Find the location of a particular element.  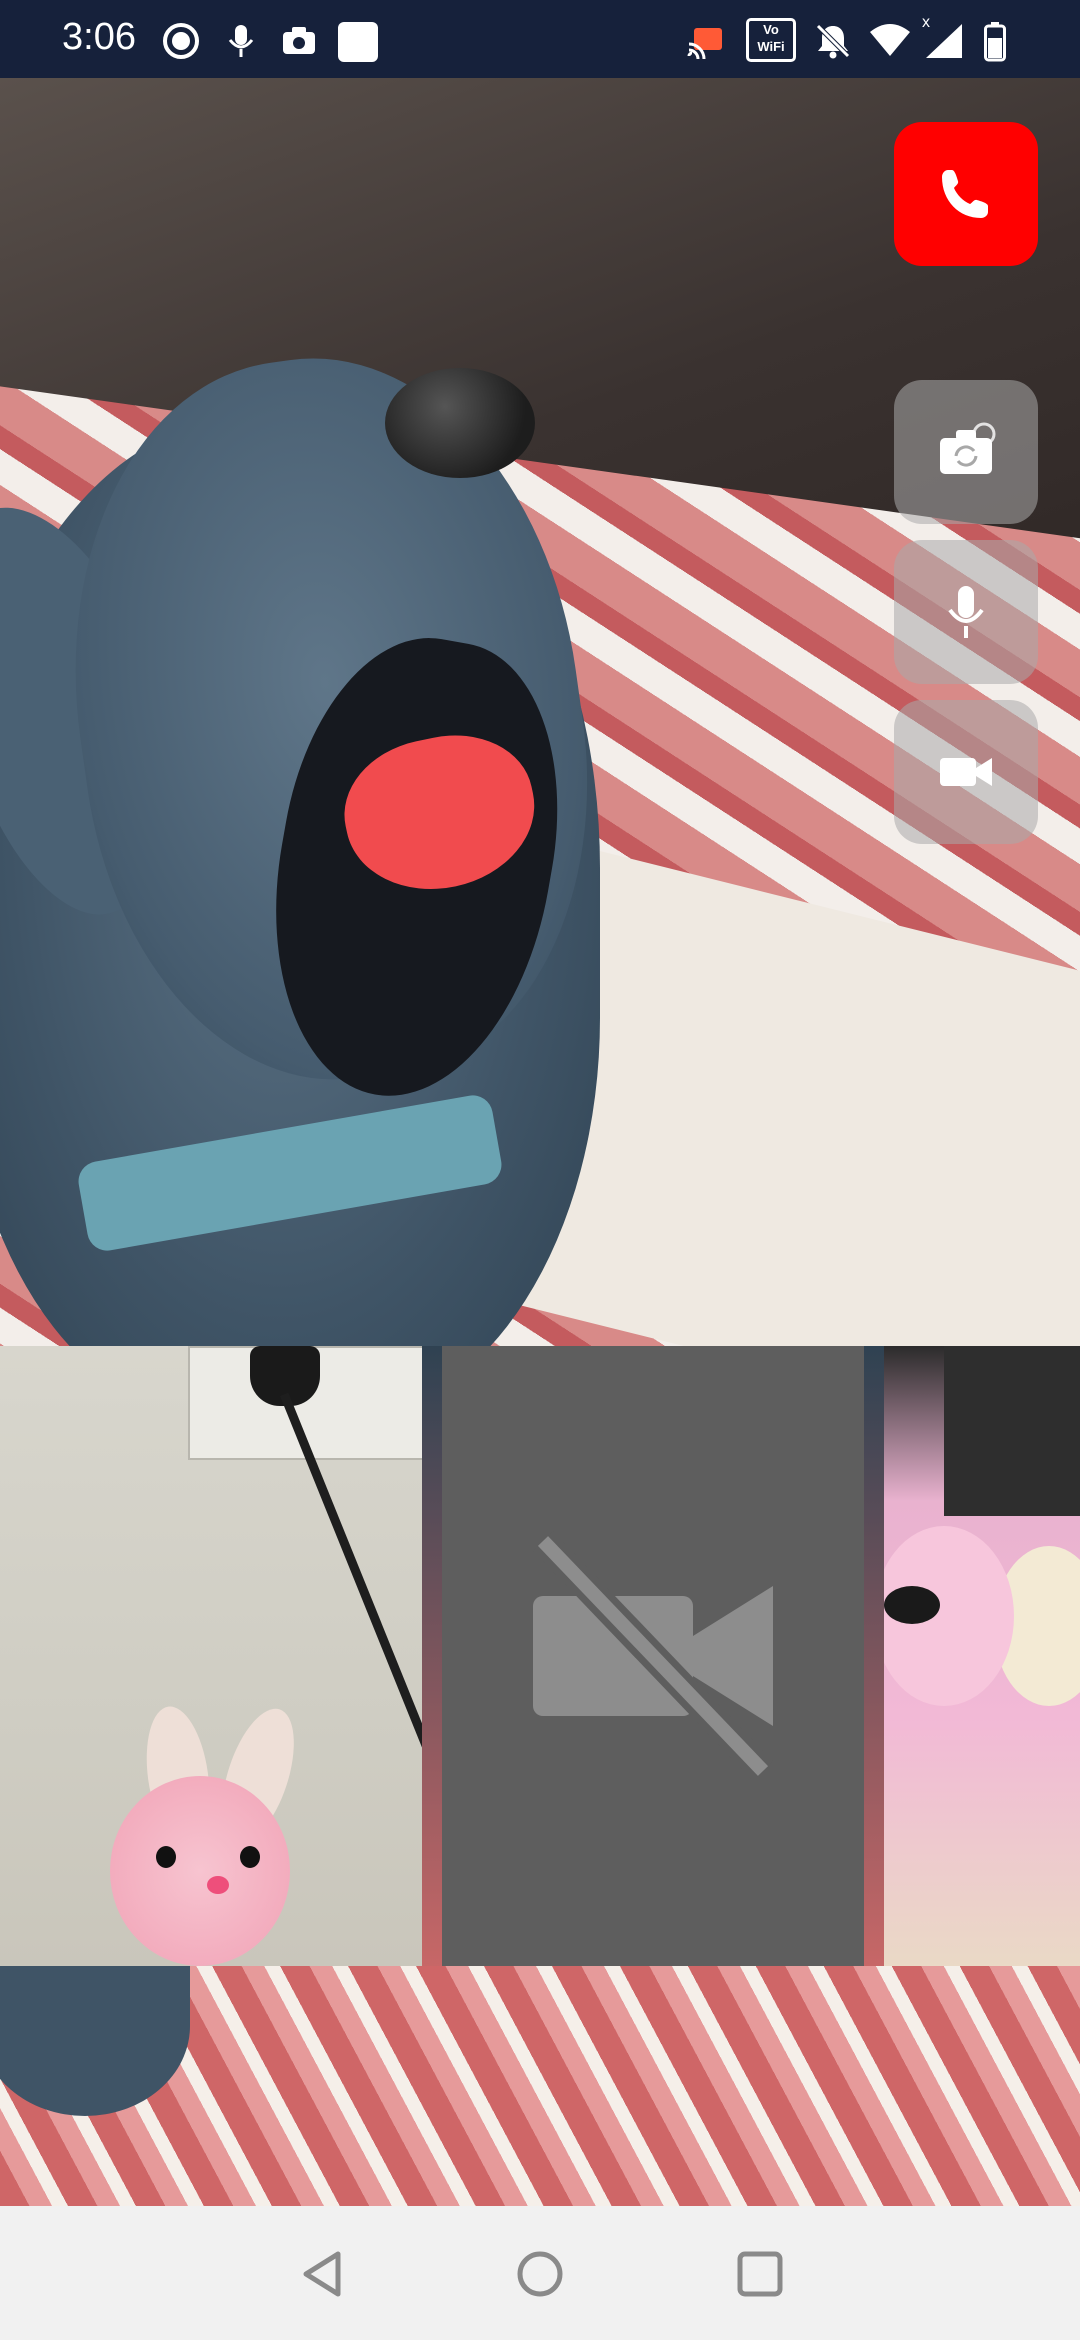

bunny-eye-right is located at coordinates (250, 1857).